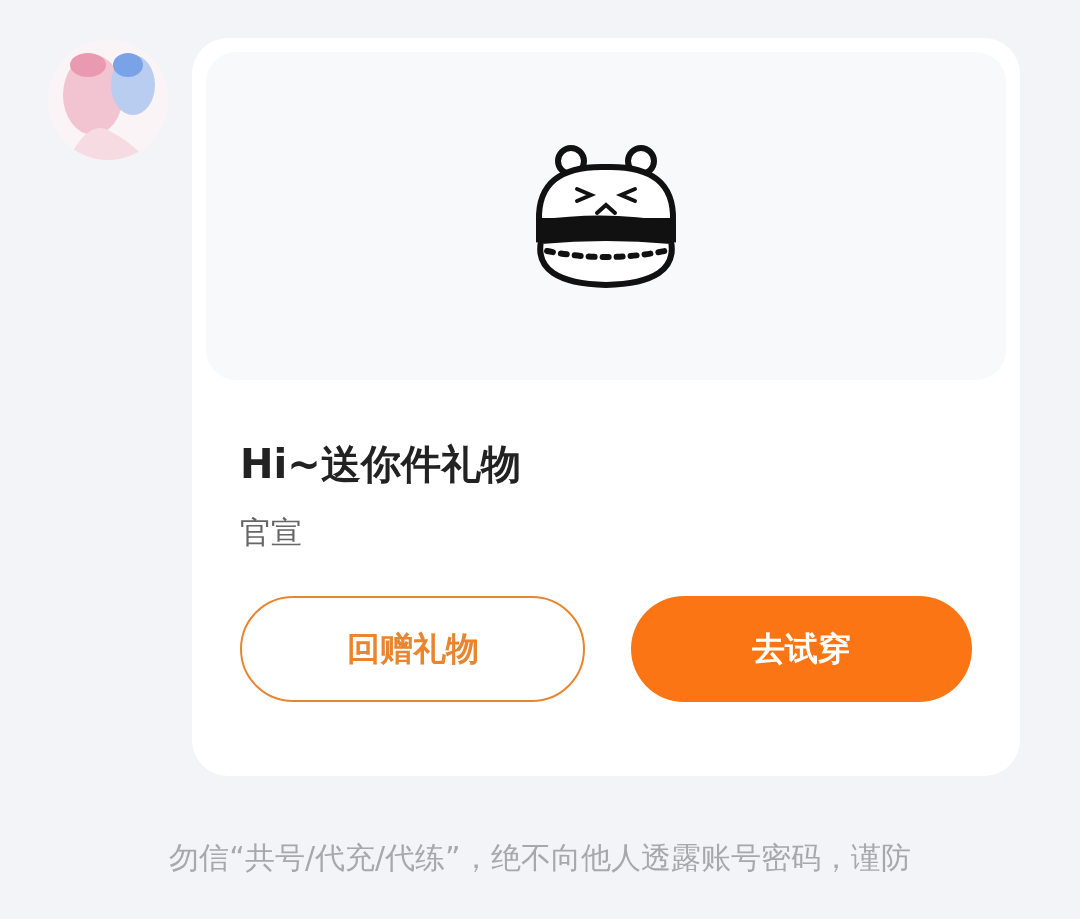  What do you see at coordinates (271, 532) in the screenshot?
I see `gift-subtitle: 官宣` at bounding box center [271, 532].